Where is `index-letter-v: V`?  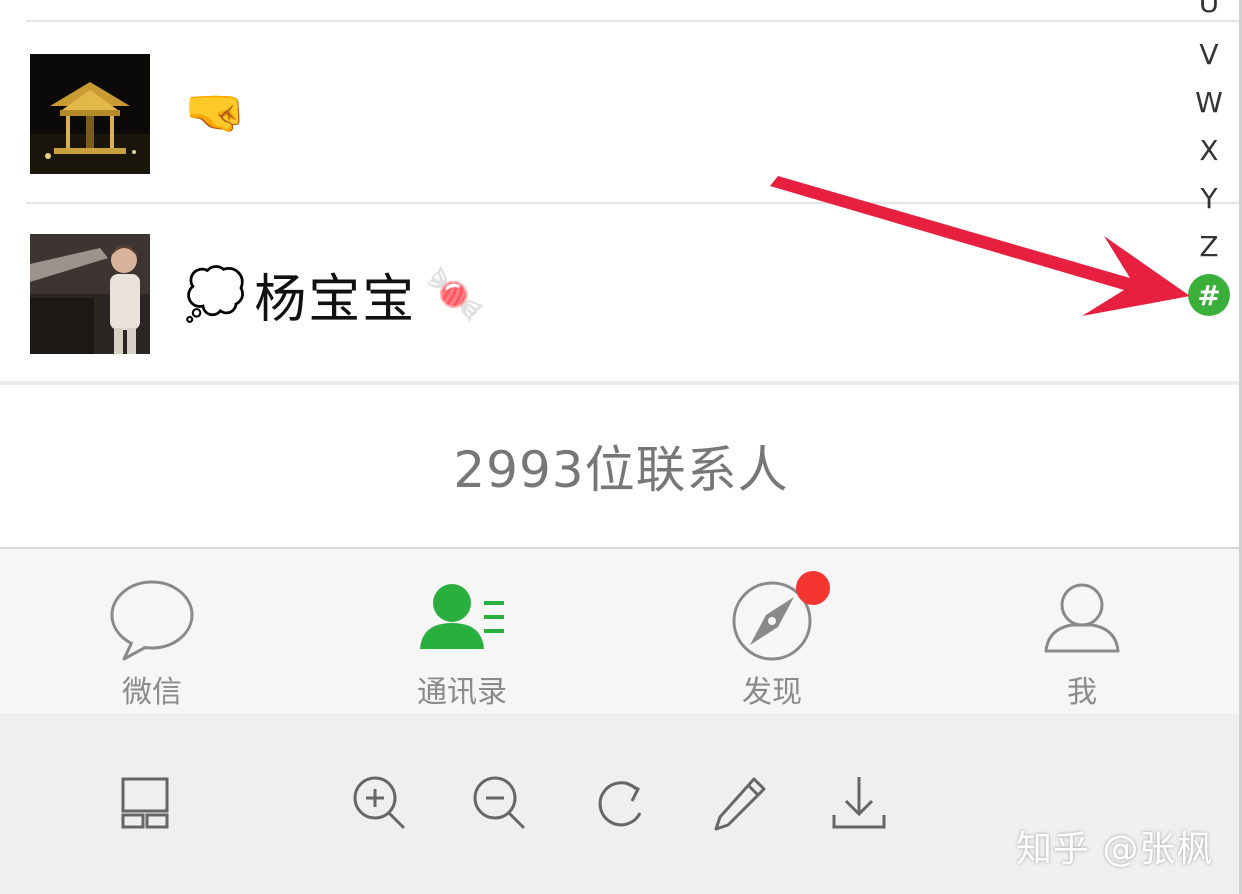
index-letter-v: V is located at coordinates (1209, 54).